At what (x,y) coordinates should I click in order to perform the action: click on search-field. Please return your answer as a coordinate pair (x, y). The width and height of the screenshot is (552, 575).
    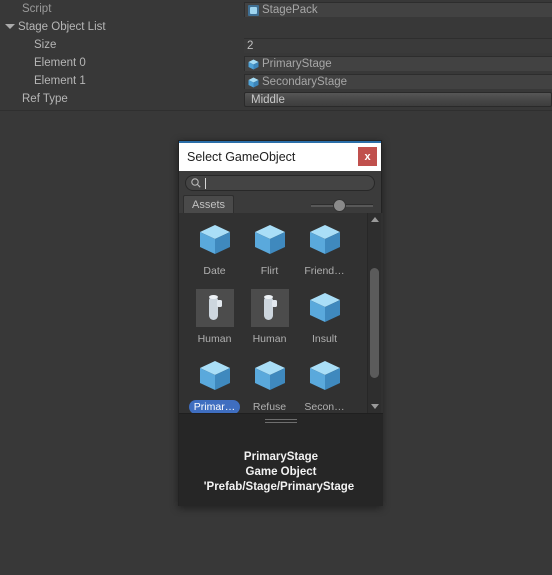
    Looking at the image, I should click on (280, 183).